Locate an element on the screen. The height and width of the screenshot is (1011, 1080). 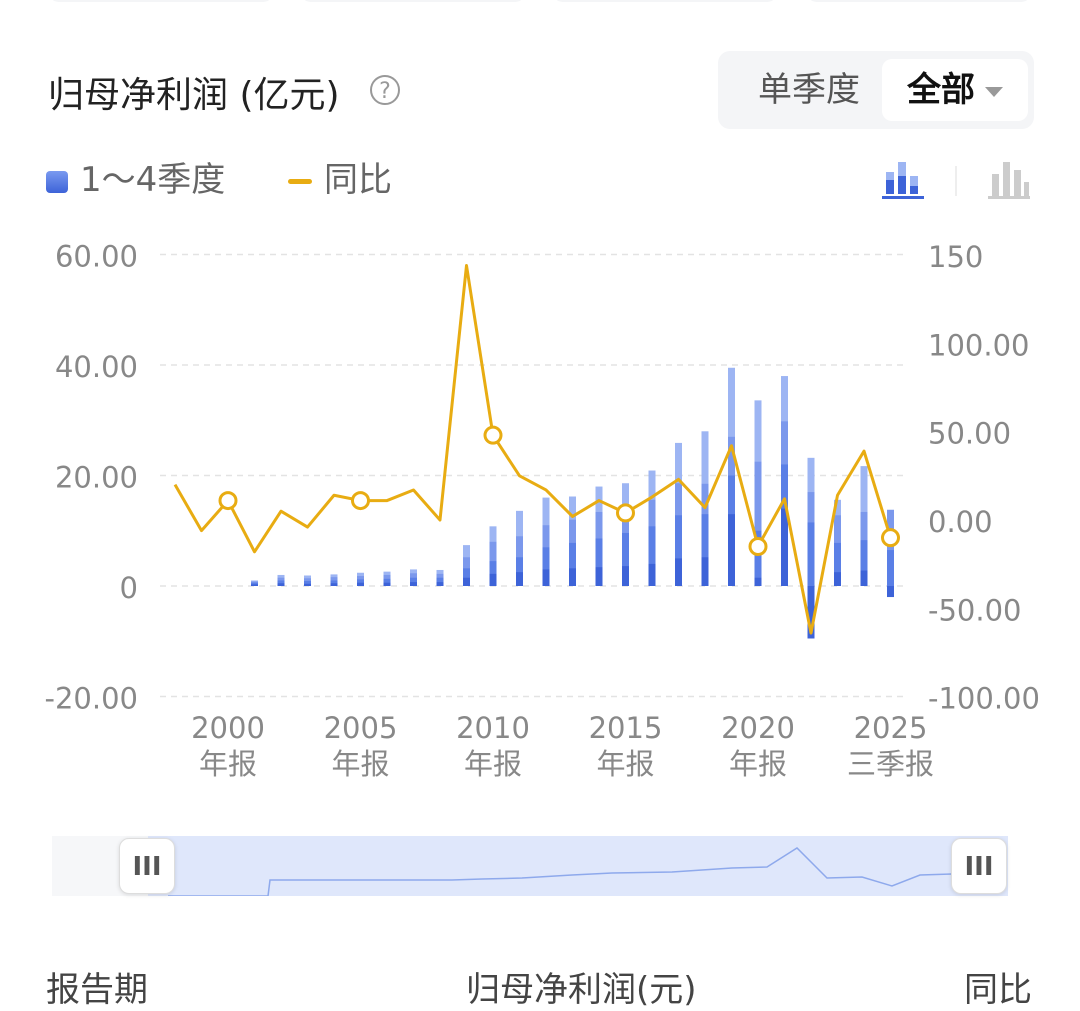
legend-line: 同比 is located at coordinates (340, 180).